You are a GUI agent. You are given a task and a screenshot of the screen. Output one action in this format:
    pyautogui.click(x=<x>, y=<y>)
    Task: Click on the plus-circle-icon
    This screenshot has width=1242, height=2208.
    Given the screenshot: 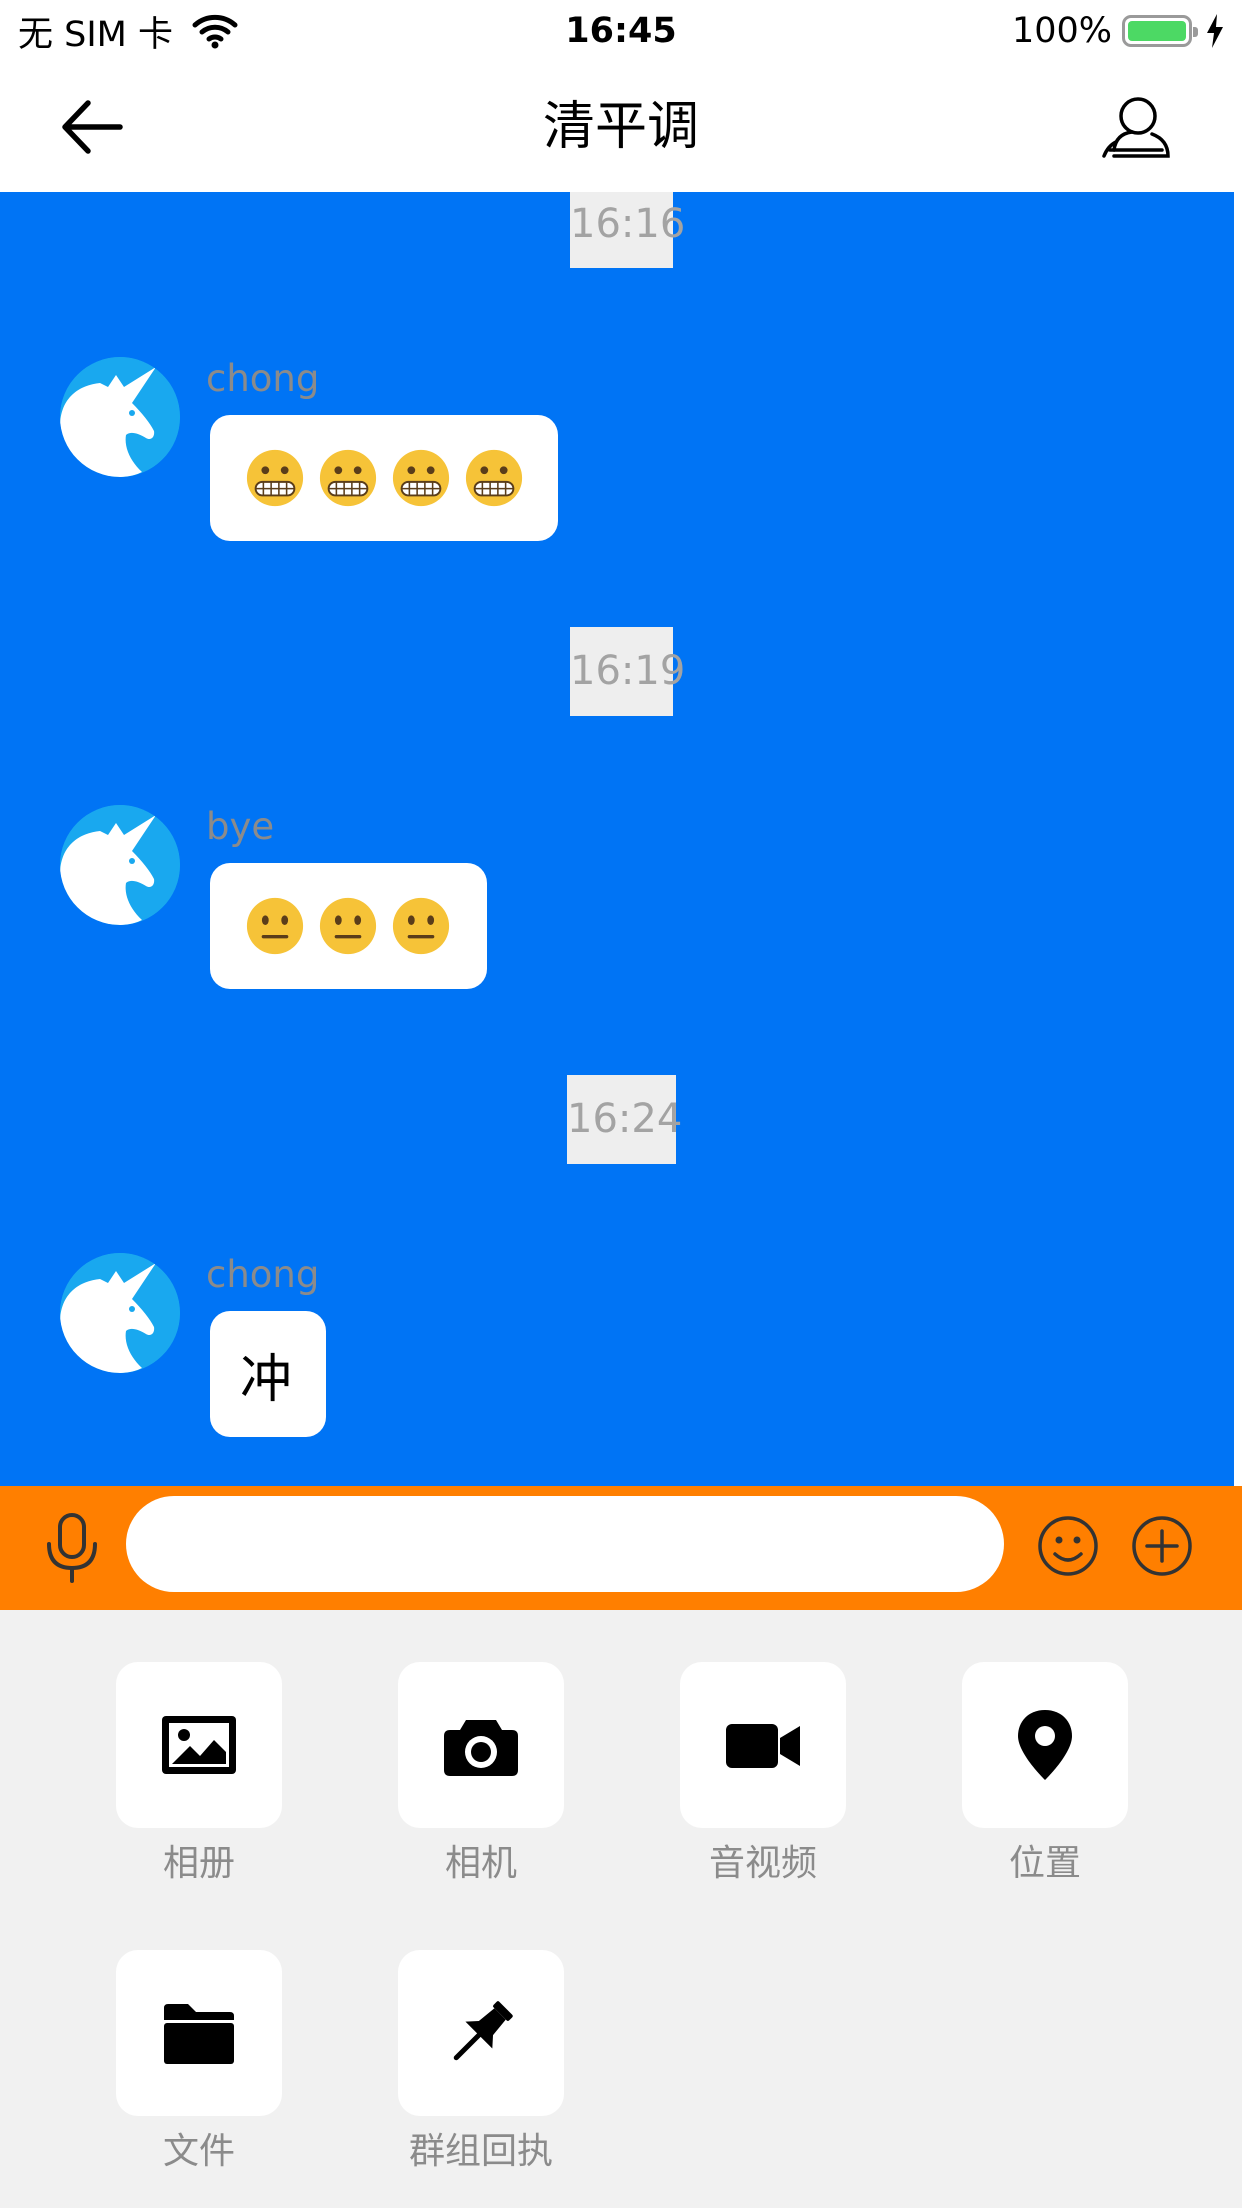 What is the action you would take?
    pyautogui.click(x=1162, y=1546)
    